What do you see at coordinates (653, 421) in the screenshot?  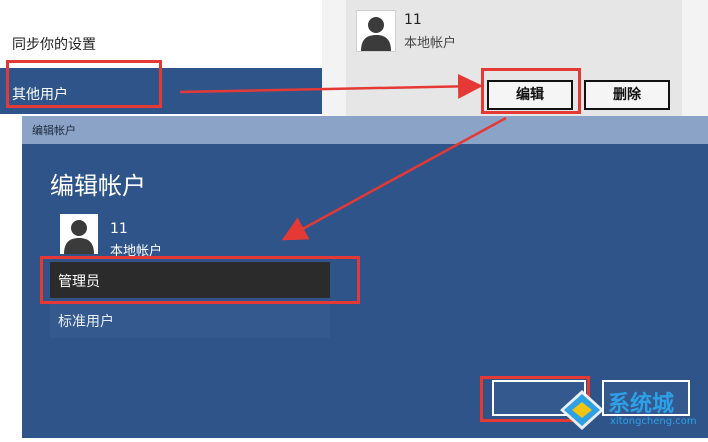 I see `watermark-url: xitongcheng.com` at bounding box center [653, 421].